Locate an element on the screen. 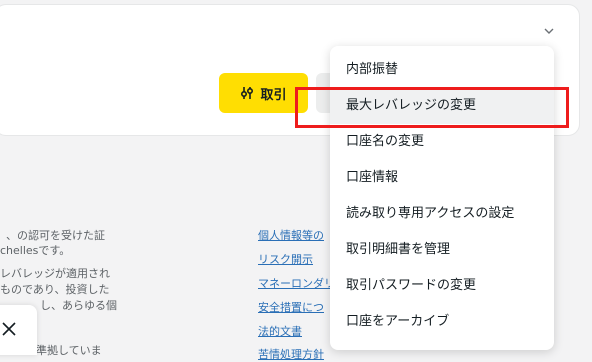 Image resolution: width=592 pixels, height=362 pixels. menu-item-change-trading-password: 取引パスワードの変更 is located at coordinates (442, 286).